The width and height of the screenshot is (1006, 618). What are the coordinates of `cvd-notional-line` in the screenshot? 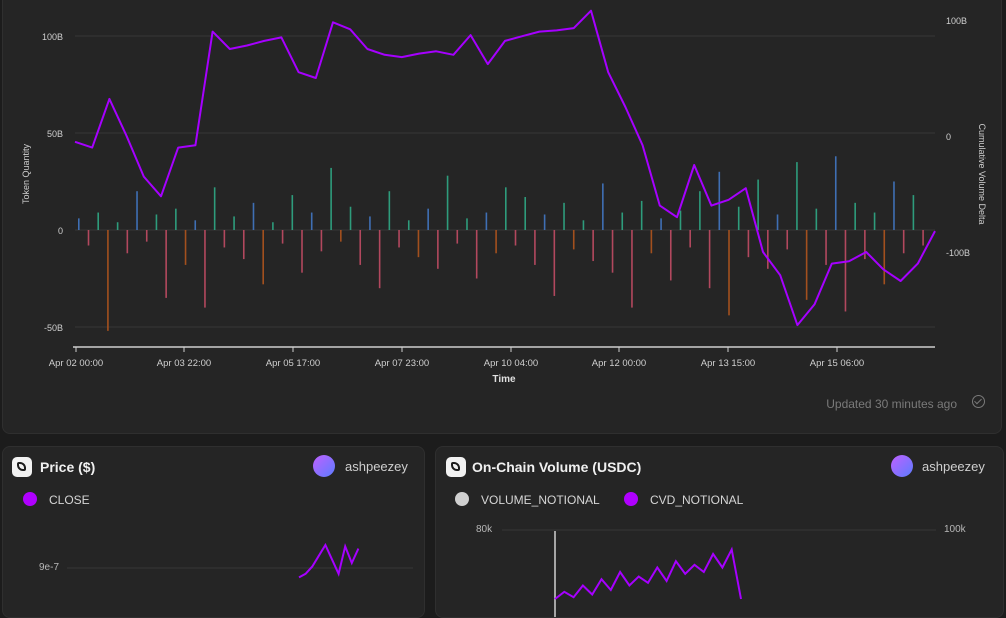 It's located at (648, 573).